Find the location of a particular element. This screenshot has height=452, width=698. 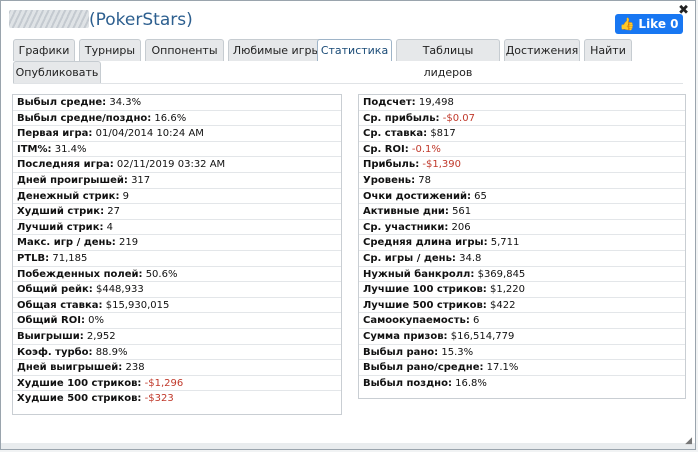

stat-row: Макс. игр / день: 219 is located at coordinates (177, 243).